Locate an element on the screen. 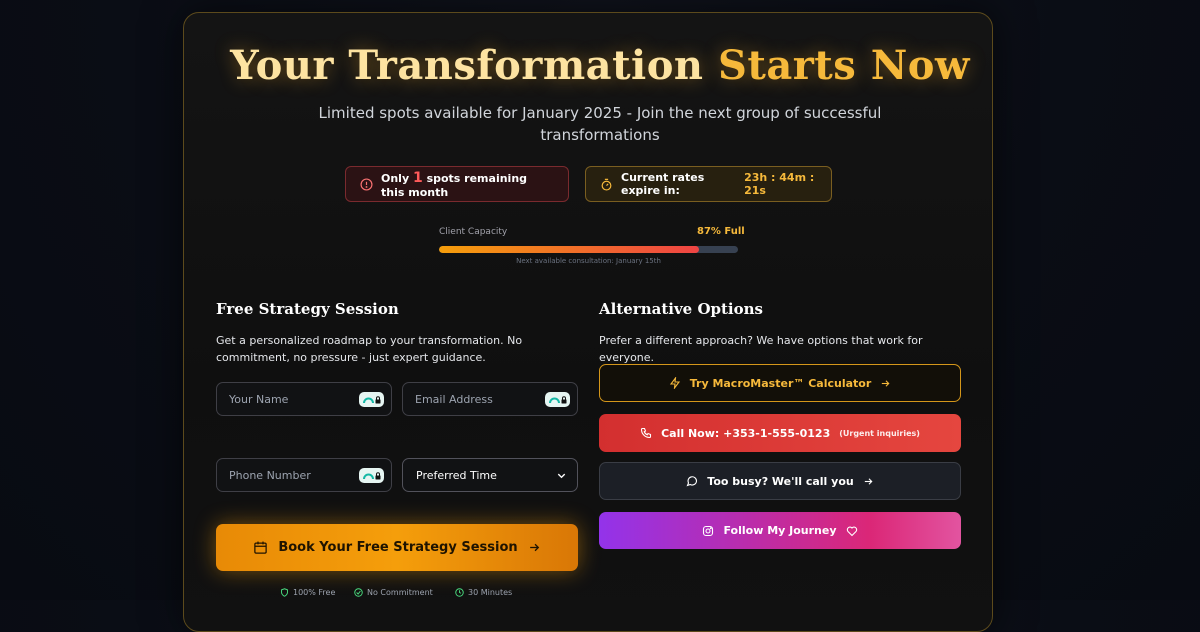 The width and height of the screenshot is (1200, 632). check-circle-icon is located at coordinates (358, 592).